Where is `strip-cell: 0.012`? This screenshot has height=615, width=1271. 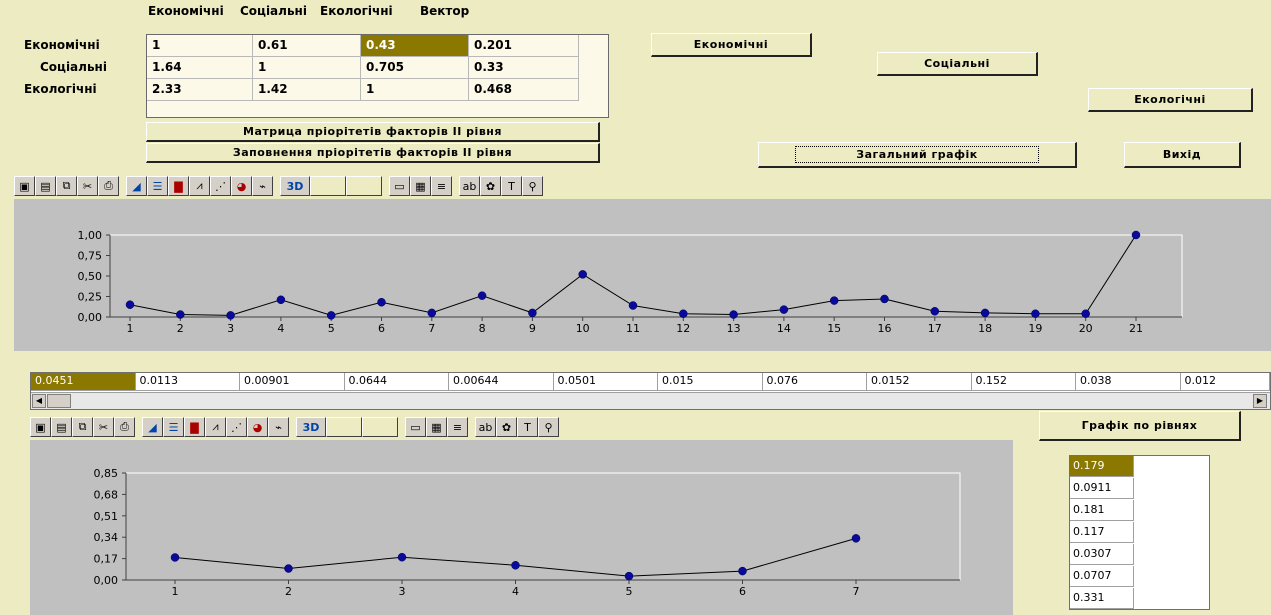
strip-cell: 0.012 is located at coordinates (1225, 382).